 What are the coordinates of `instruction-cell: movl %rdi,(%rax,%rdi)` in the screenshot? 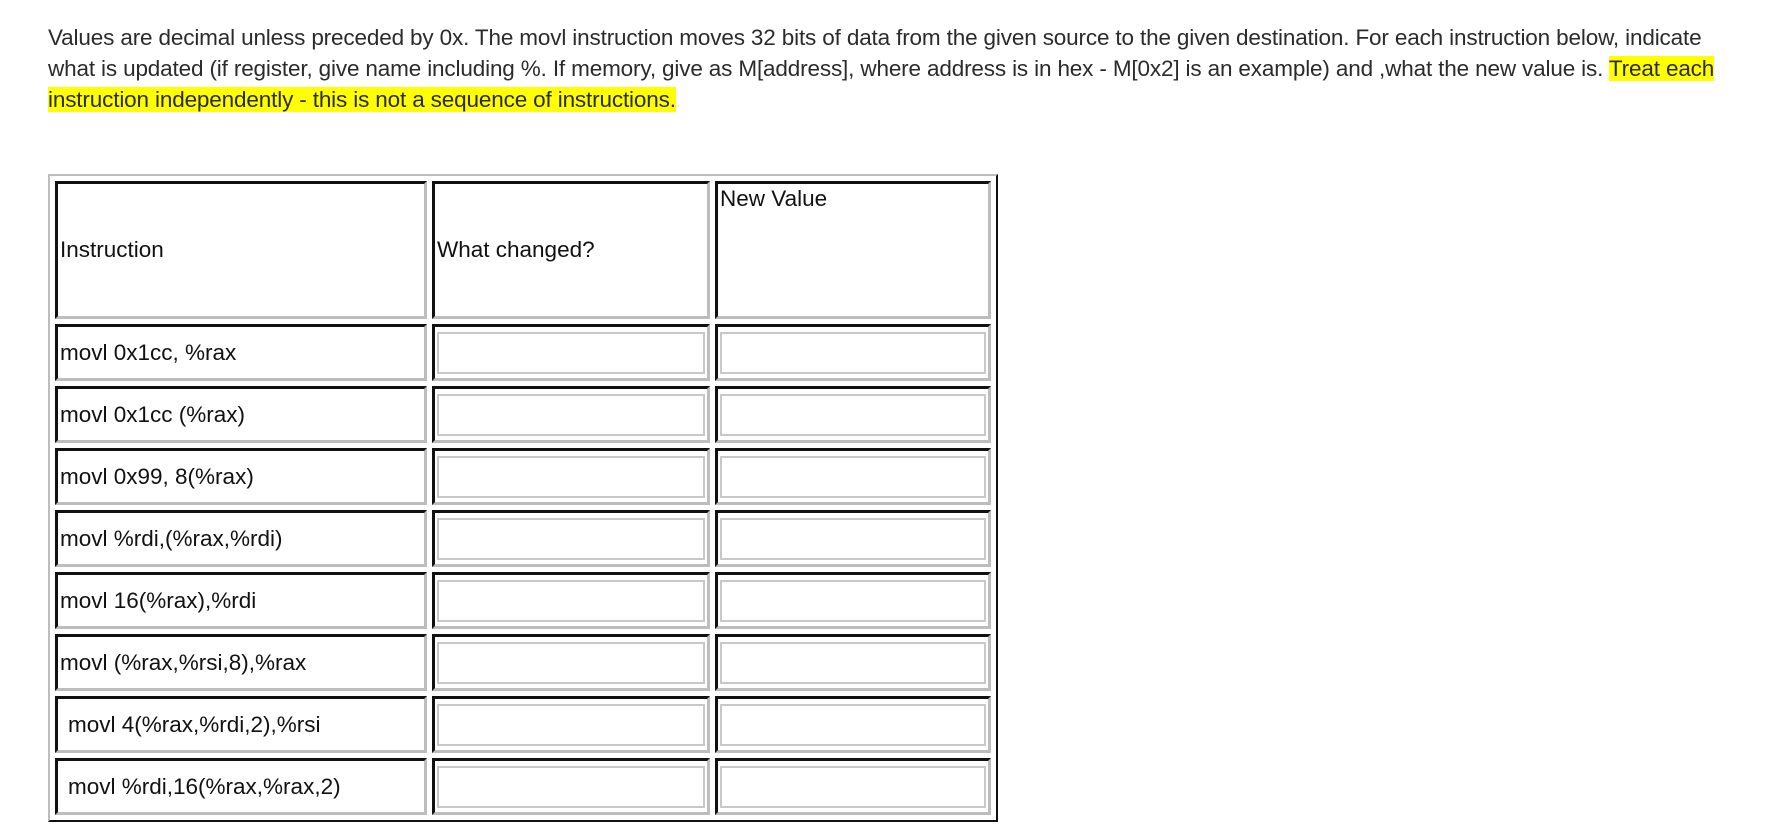 It's located at (241, 538).